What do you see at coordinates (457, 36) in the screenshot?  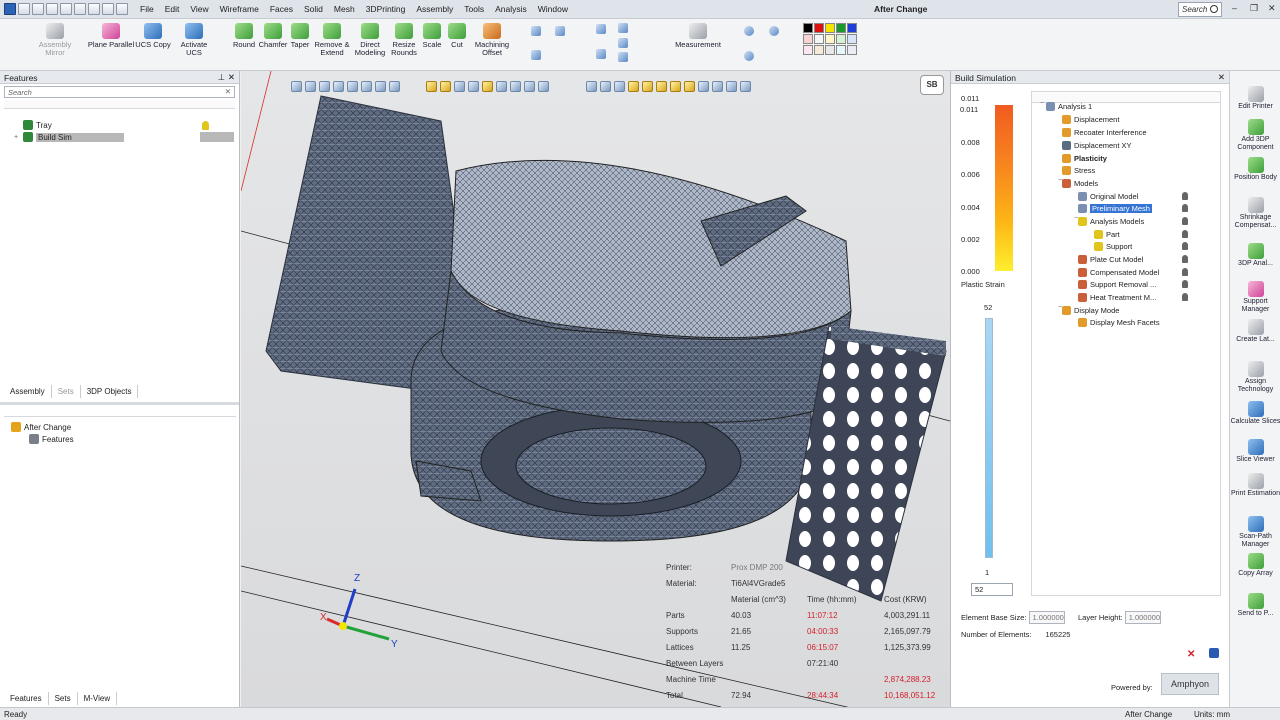 I see `cut-button: Cut` at bounding box center [457, 36].